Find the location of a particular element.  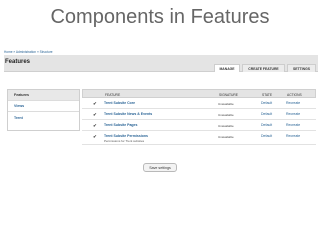

feature-name: Trent Subsite Permissions is located at coordinates (126, 136).